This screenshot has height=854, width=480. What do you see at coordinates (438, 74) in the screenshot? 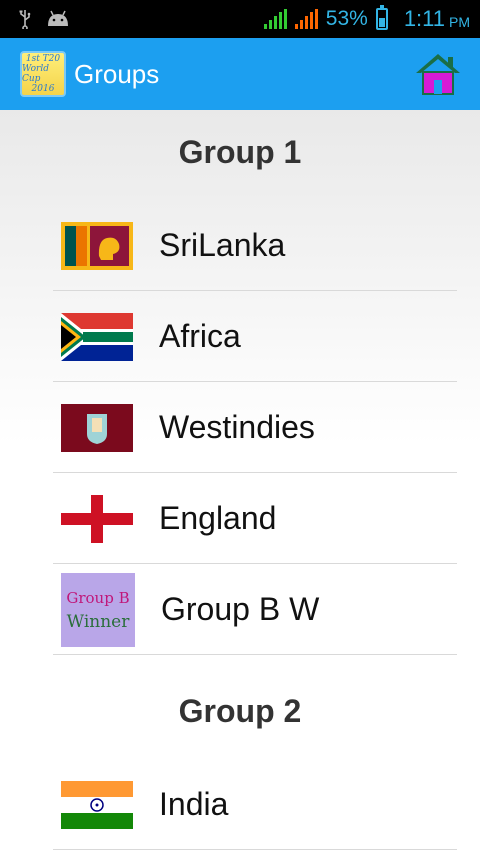
I see `home-icon` at bounding box center [438, 74].